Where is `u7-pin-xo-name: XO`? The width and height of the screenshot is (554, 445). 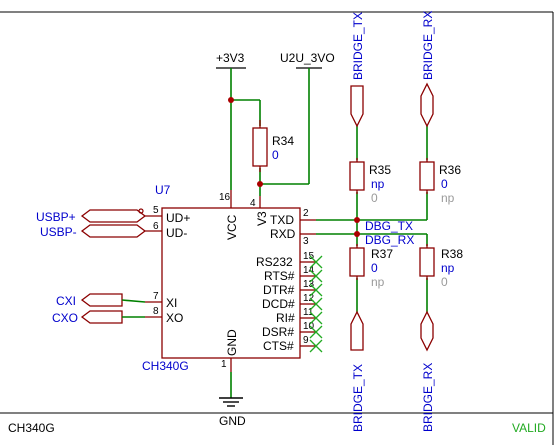
u7-pin-xo-name: XO is located at coordinates (174, 318).